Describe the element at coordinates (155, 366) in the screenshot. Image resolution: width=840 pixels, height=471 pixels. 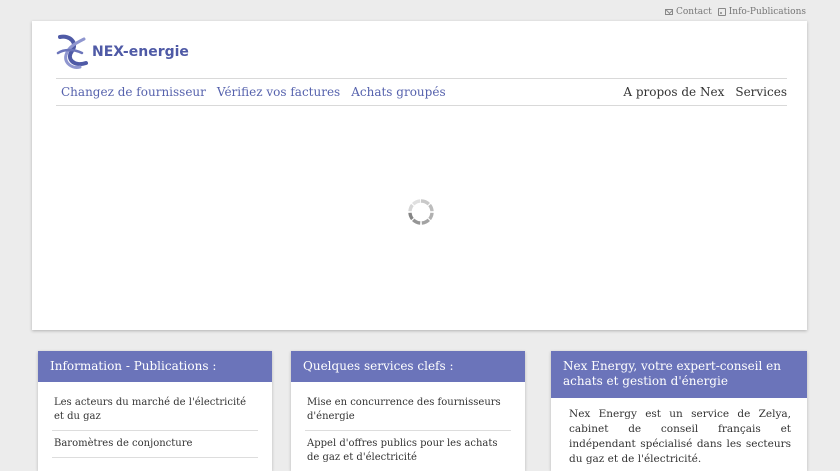
I see `card-title: Information - Publications :` at that location.